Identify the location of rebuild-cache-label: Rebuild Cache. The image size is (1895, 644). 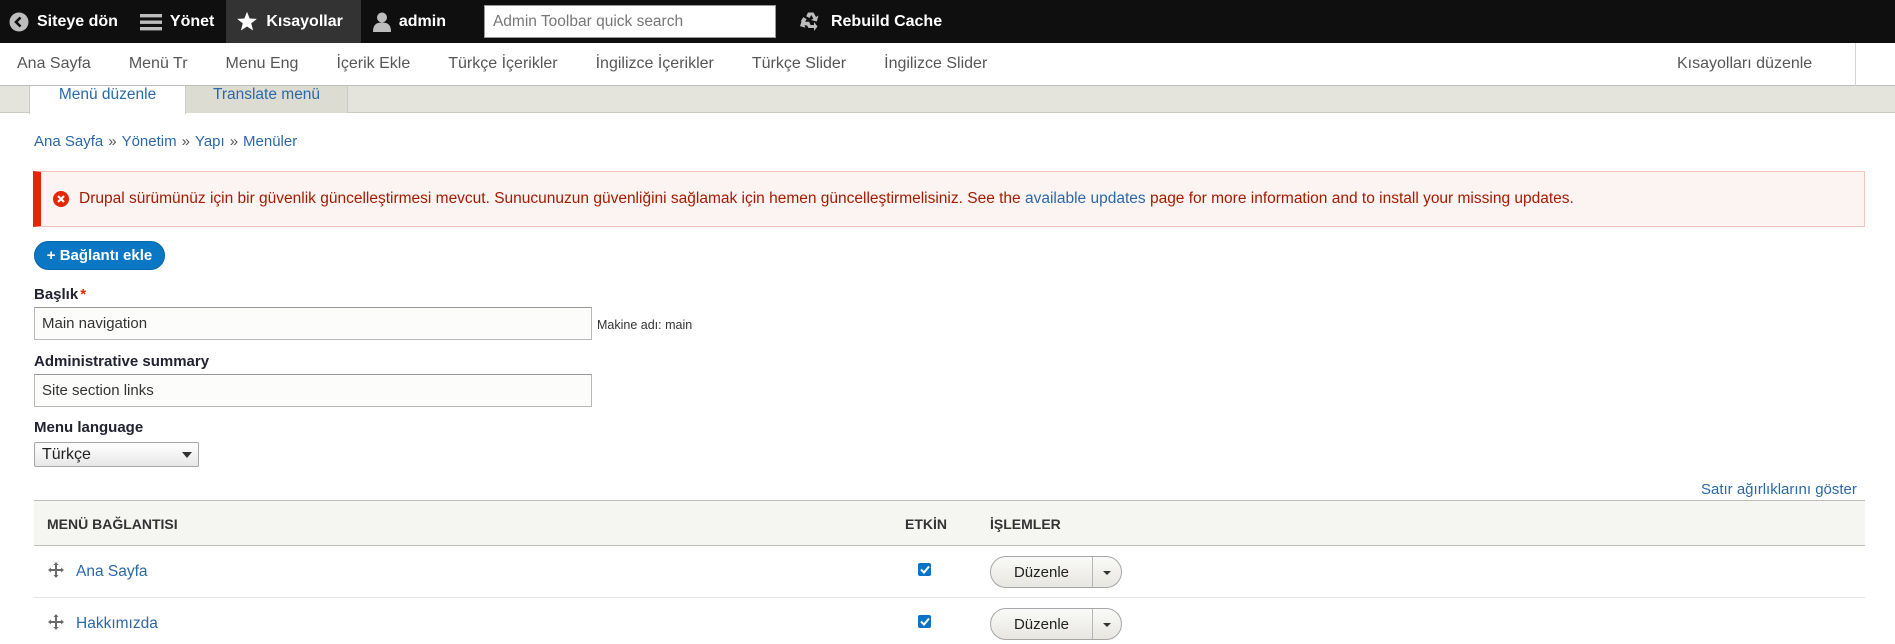
(886, 21).